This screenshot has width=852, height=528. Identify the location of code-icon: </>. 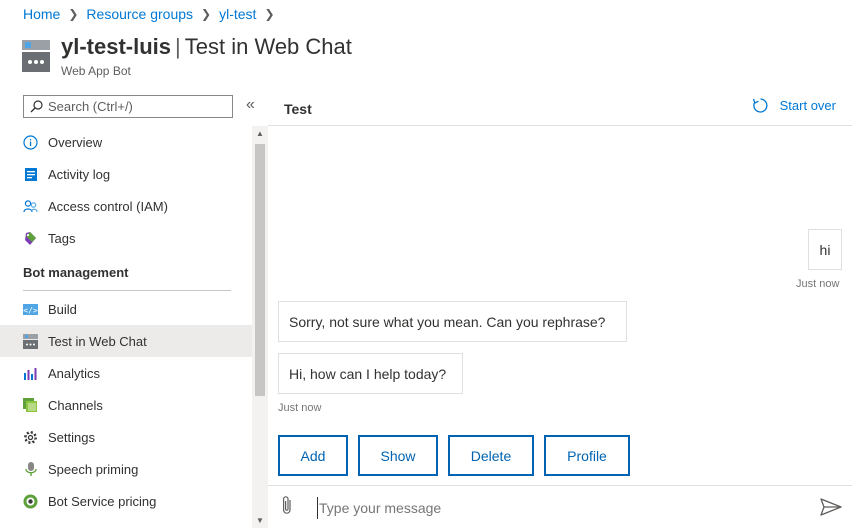
(30, 309).